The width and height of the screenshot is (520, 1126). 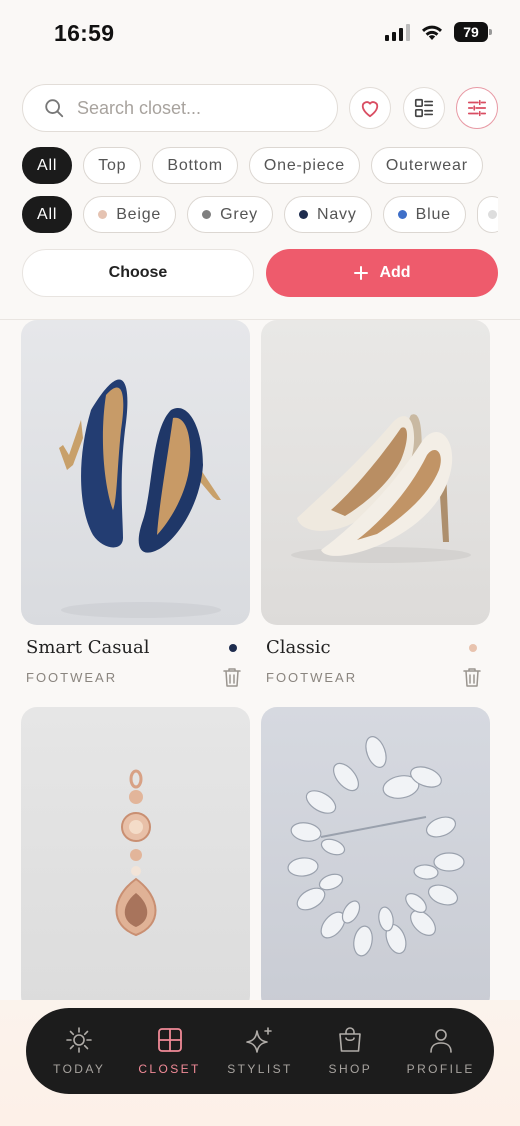 I want to click on item-photo-classic-heels, so click(x=375, y=472).